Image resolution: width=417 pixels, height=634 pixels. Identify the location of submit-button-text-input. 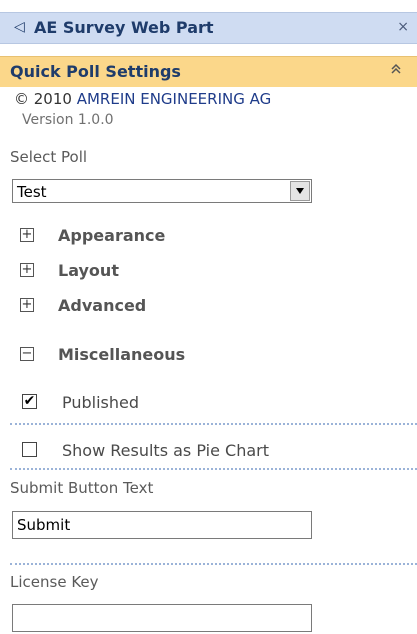
(162, 525).